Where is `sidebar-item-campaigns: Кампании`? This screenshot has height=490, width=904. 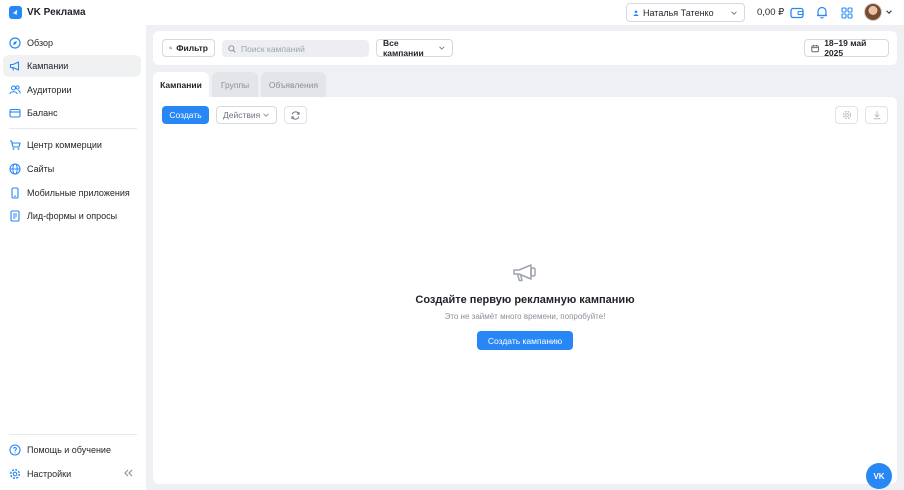 sidebar-item-campaigns: Кампании is located at coordinates (72, 66).